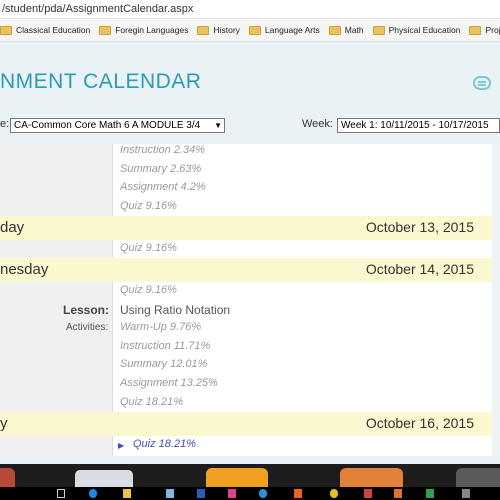 The height and width of the screenshot is (500, 500). I want to click on bookmark-language-arts: Language Arts, so click(284, 30).